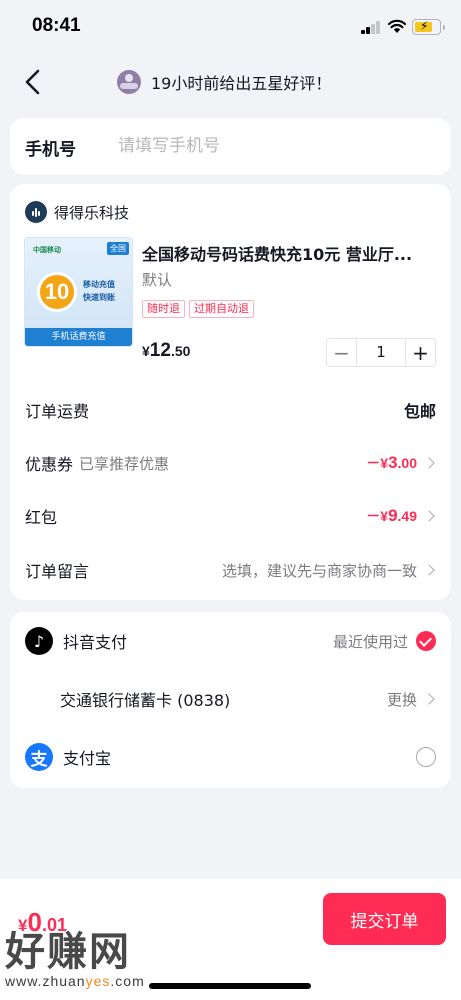 This screenshot has height=1000, width=461. What do you see at coordinates (146, 351) in the screenshot?
I see `price-symbol: ¥` at bounding box center [146, 351].